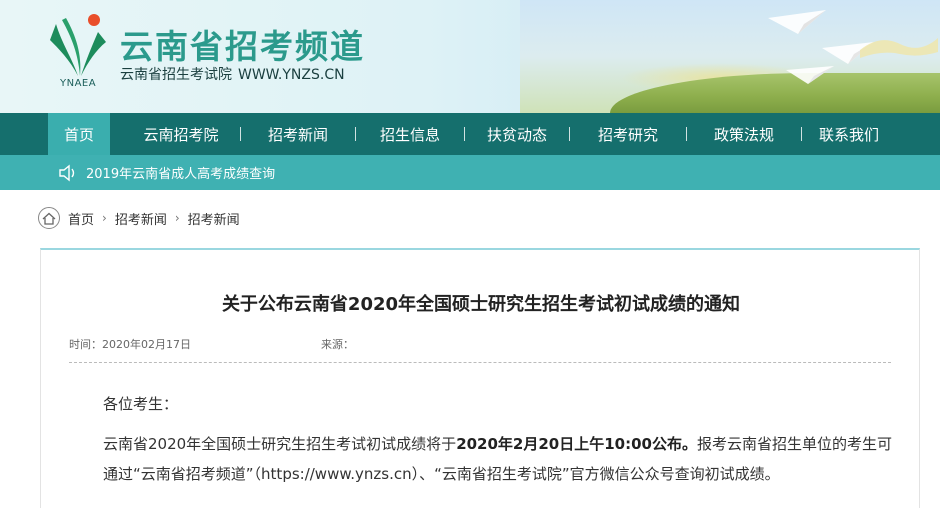 The width and height of the screenshot is (940, 508). Describe the element at coordinates (744, 134) in the screenshot. I see `nav-item-policy: 政策法规` at that location.